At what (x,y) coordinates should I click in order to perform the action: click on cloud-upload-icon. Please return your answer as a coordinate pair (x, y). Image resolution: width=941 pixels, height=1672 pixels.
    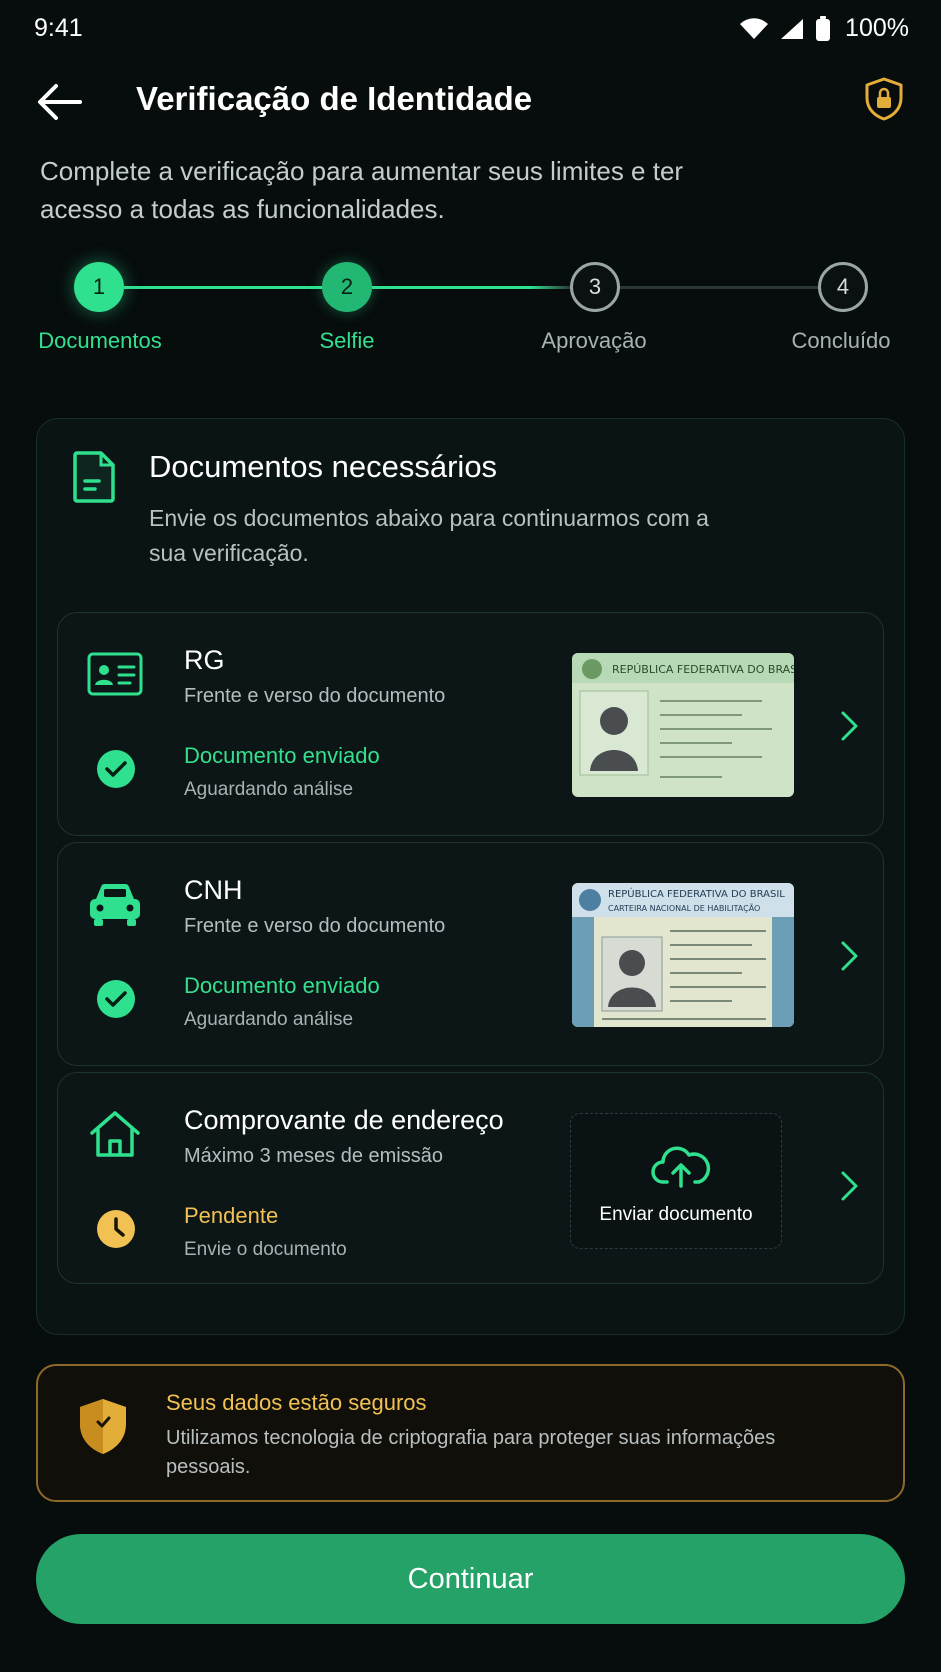
    Looking at the image, I should click on (681, 1167).